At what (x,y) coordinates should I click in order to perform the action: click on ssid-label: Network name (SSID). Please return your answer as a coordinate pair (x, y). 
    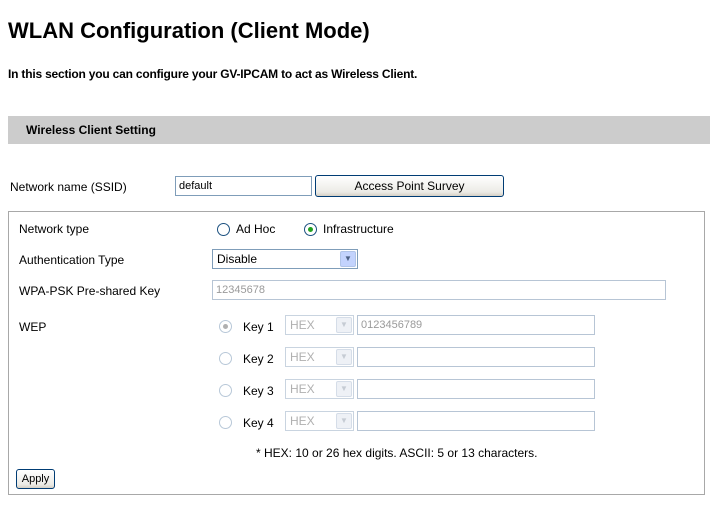
    Looking at the image, I should click on (68, 187).